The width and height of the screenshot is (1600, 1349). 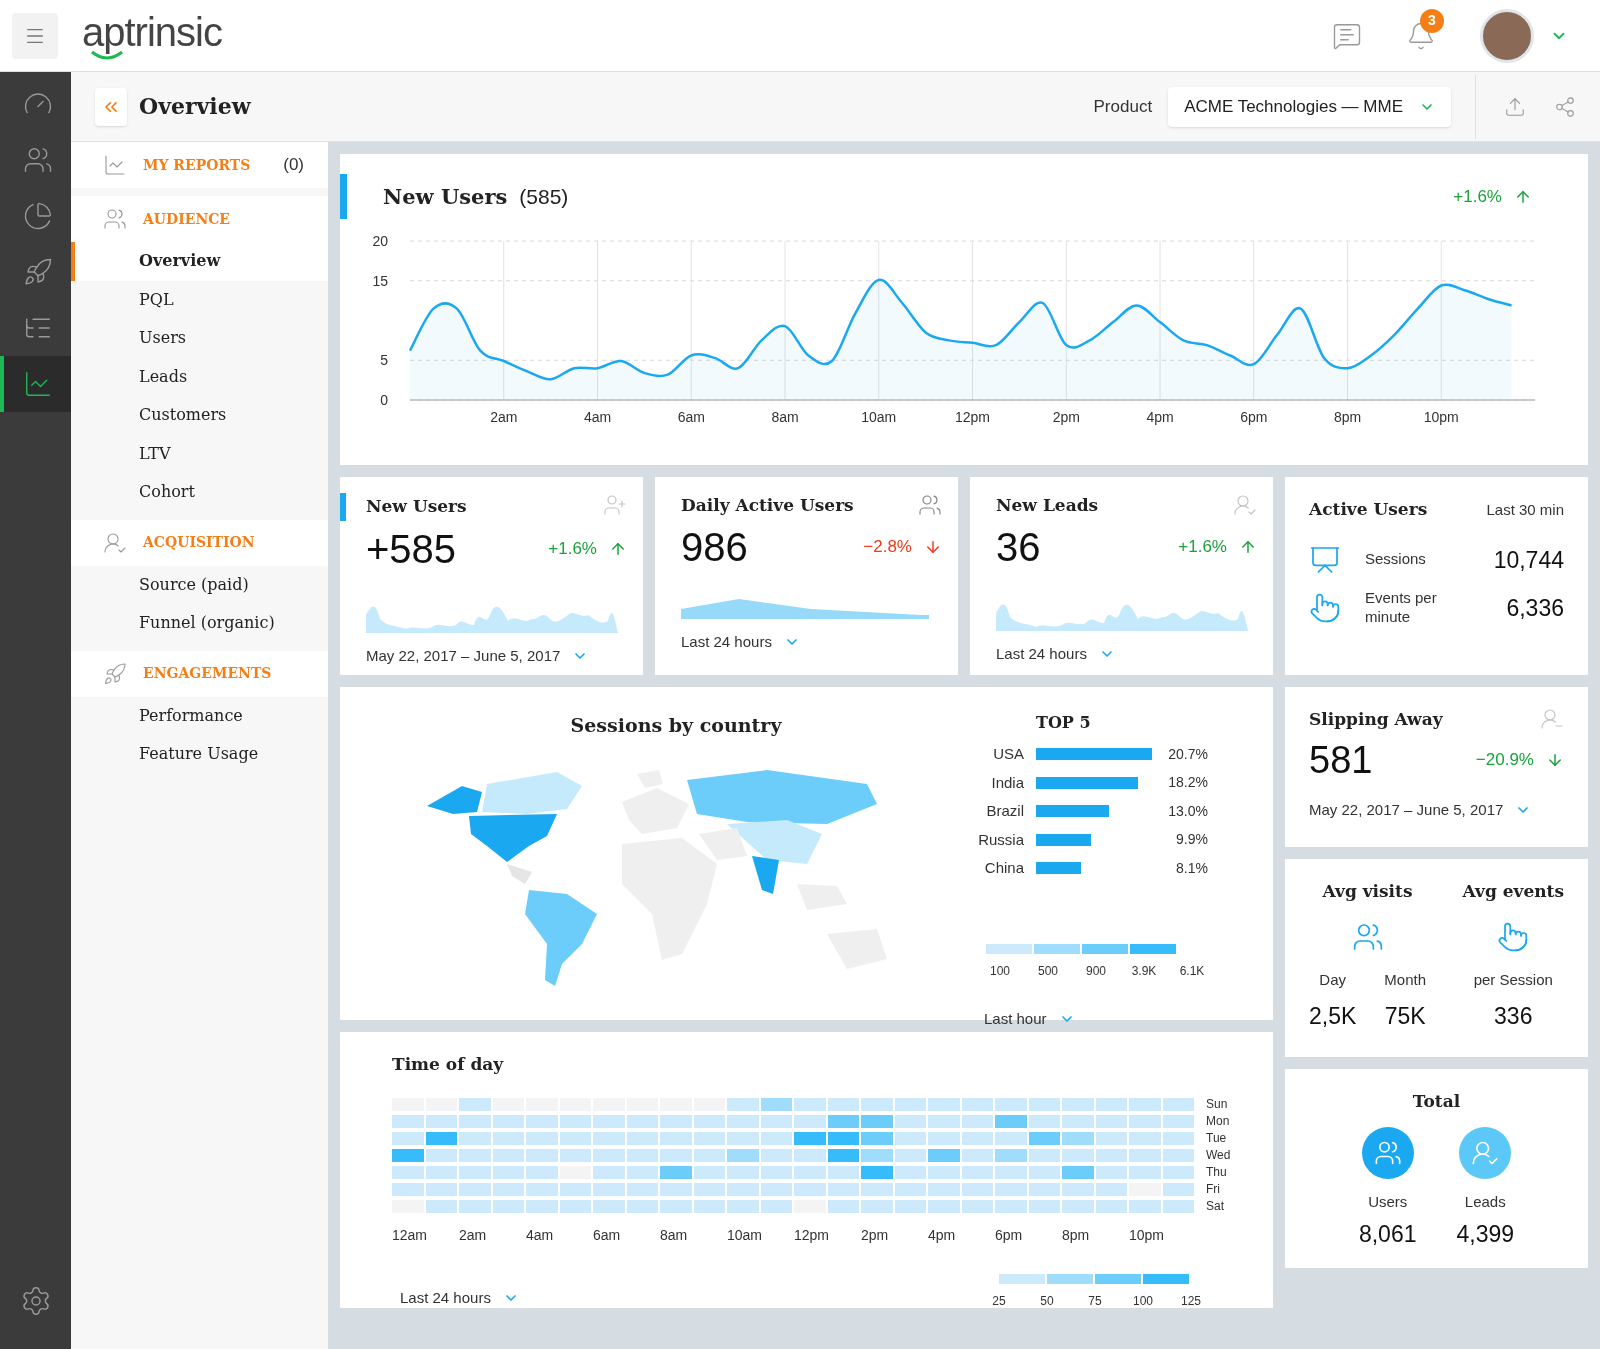 What do you see at coordinates (1007, 782) in the screenshot?
I see `country-label: India` at bounding box center [1007, 782].